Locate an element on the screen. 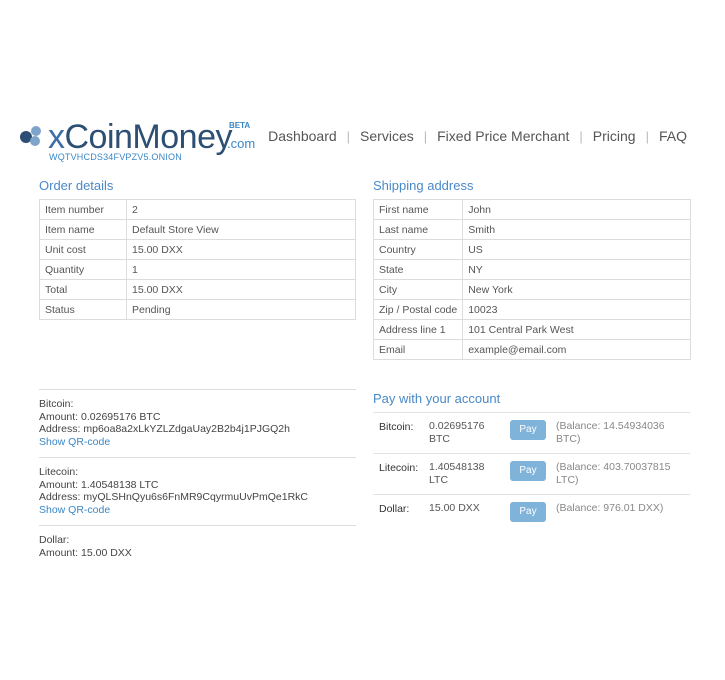  order-details-title: Order details is located at coordinates (76, 185).